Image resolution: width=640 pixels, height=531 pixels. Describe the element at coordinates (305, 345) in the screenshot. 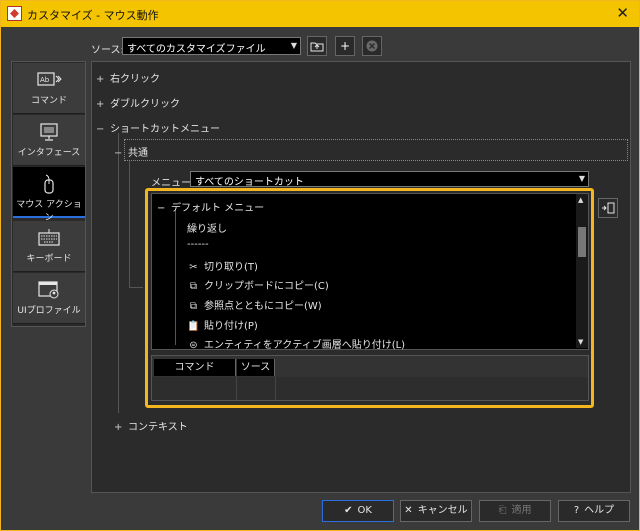

I see `list-item-label: エンティティをアクティブ画層へ貼り付け(L)` at that location.